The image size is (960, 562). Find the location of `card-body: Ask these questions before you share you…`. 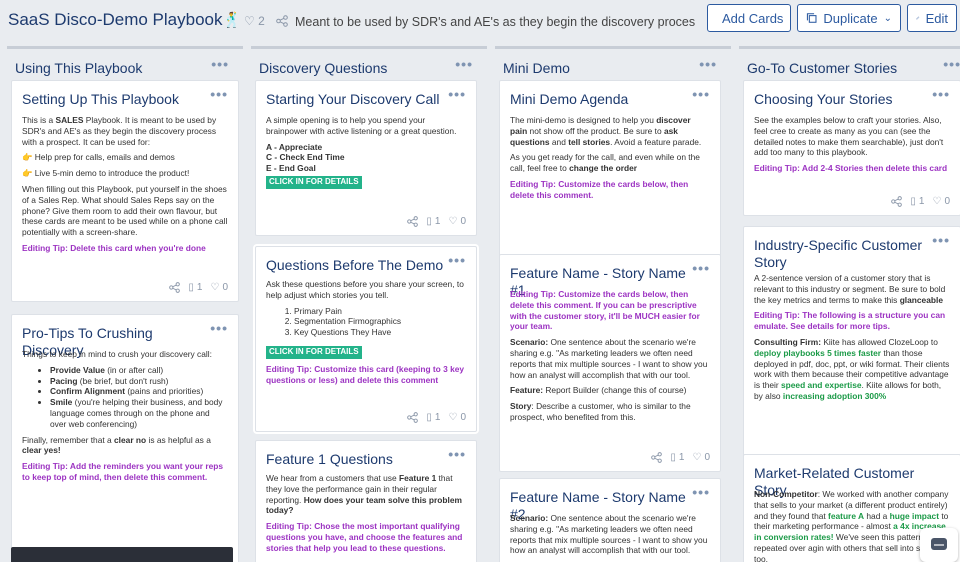

card-body: Ask these questions before you share you… is located at coordinates (366, 334).